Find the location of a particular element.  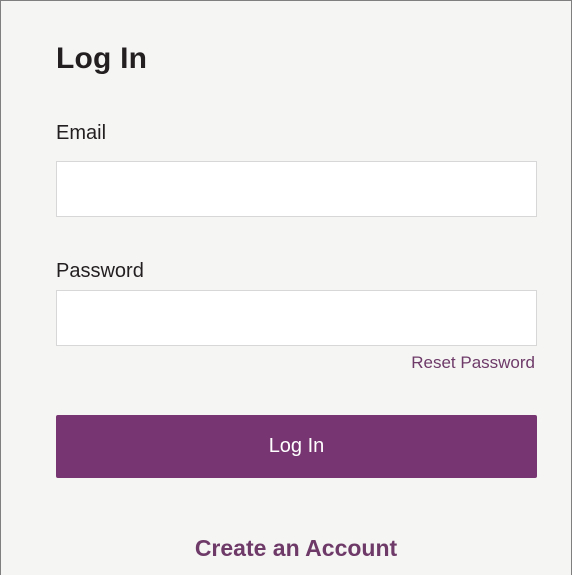

login-button: Log In is located at coordinates (296, 446).